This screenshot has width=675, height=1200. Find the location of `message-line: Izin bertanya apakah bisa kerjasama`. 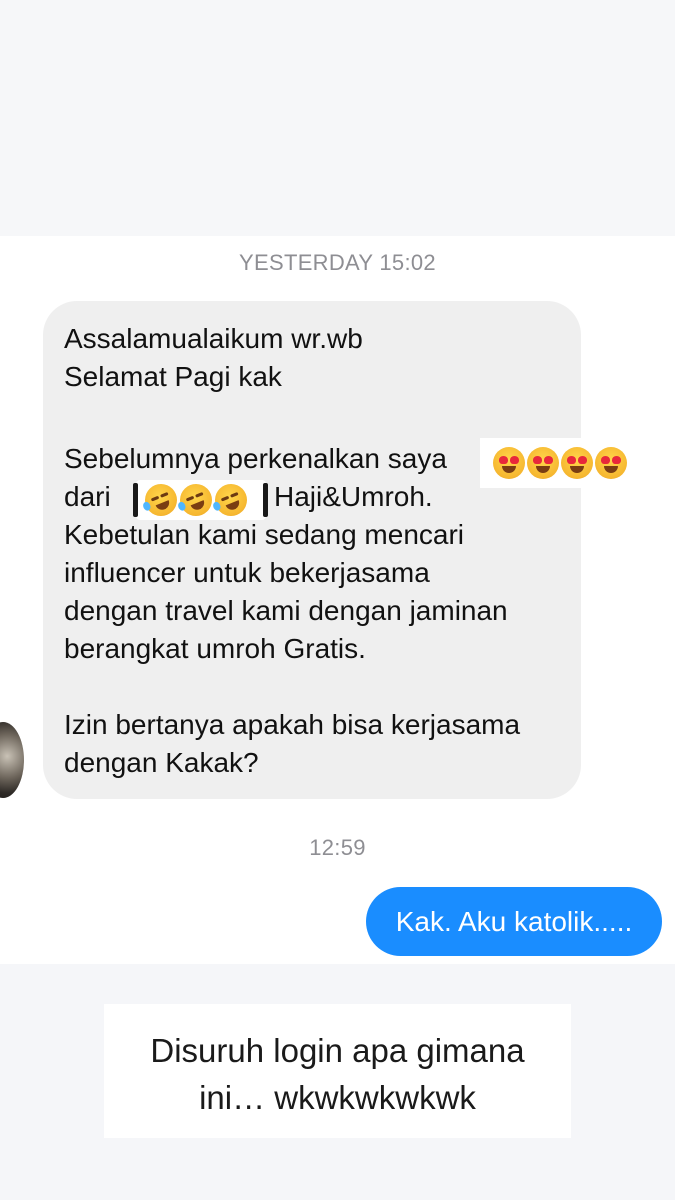

message-line: Izin bertanya apakah bisa kerjasama is located at coordinates (292, 724).